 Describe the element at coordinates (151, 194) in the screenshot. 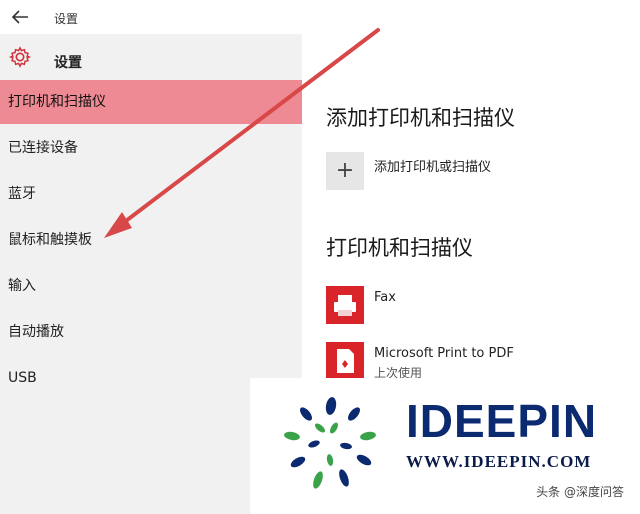

I see `sidebar-item-bluetooth: 蓝牙` at that location.